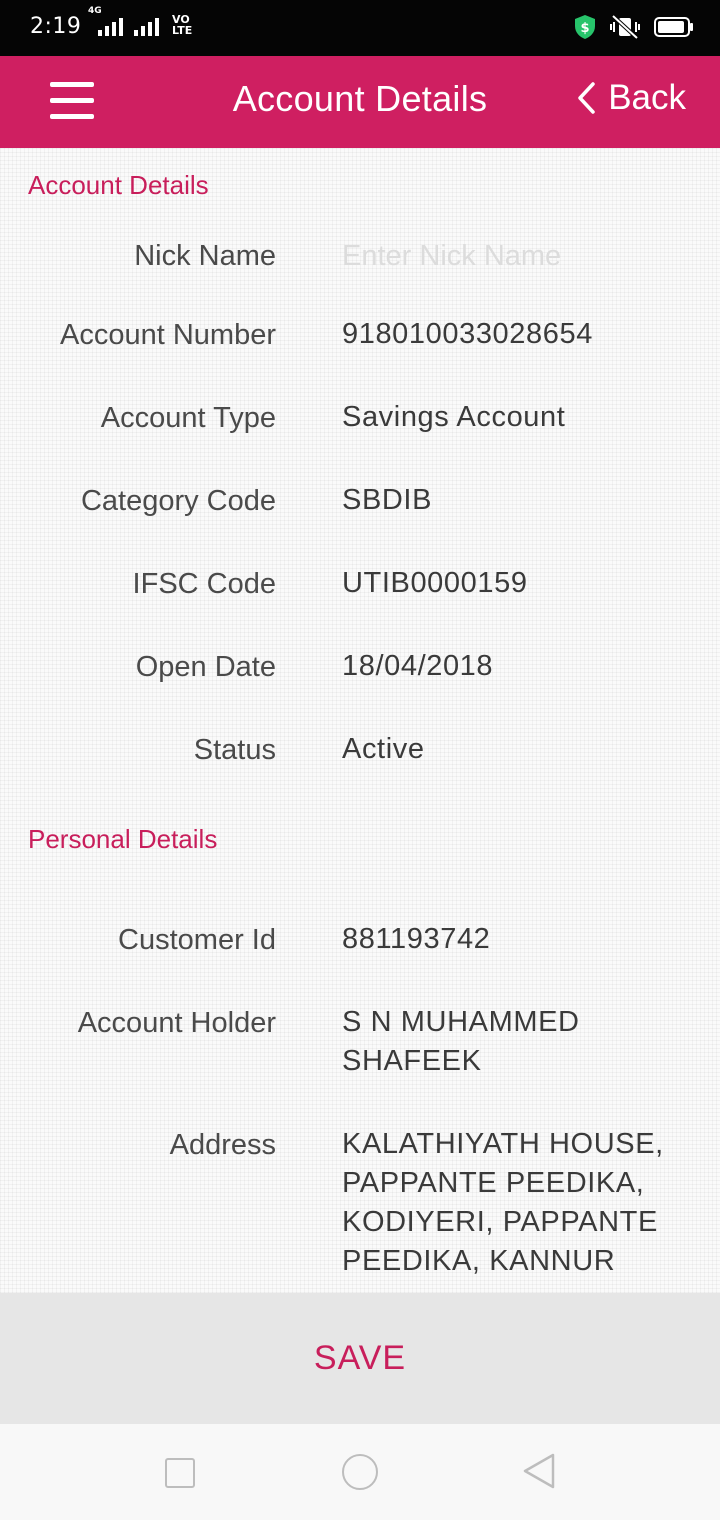  Describe the element at coordinates (176, 1023) in the screenshot. I see `account-holder-label: Account Holder` at that location.